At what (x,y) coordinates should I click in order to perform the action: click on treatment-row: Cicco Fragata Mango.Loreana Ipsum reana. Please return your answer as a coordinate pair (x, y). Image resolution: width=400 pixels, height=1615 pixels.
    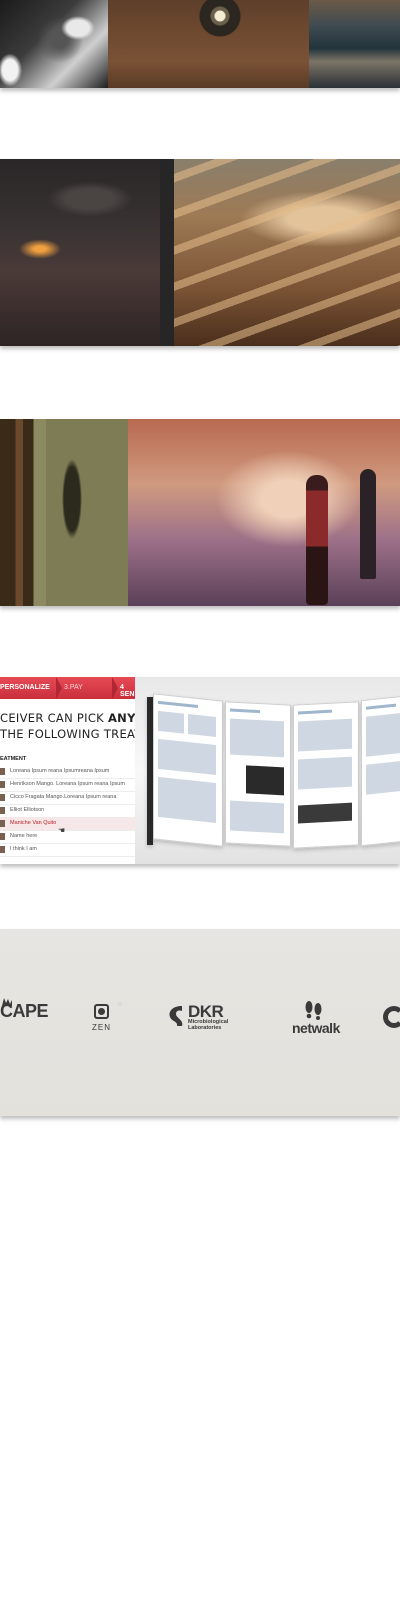
    Looking at the image, I should click on (67, 798).